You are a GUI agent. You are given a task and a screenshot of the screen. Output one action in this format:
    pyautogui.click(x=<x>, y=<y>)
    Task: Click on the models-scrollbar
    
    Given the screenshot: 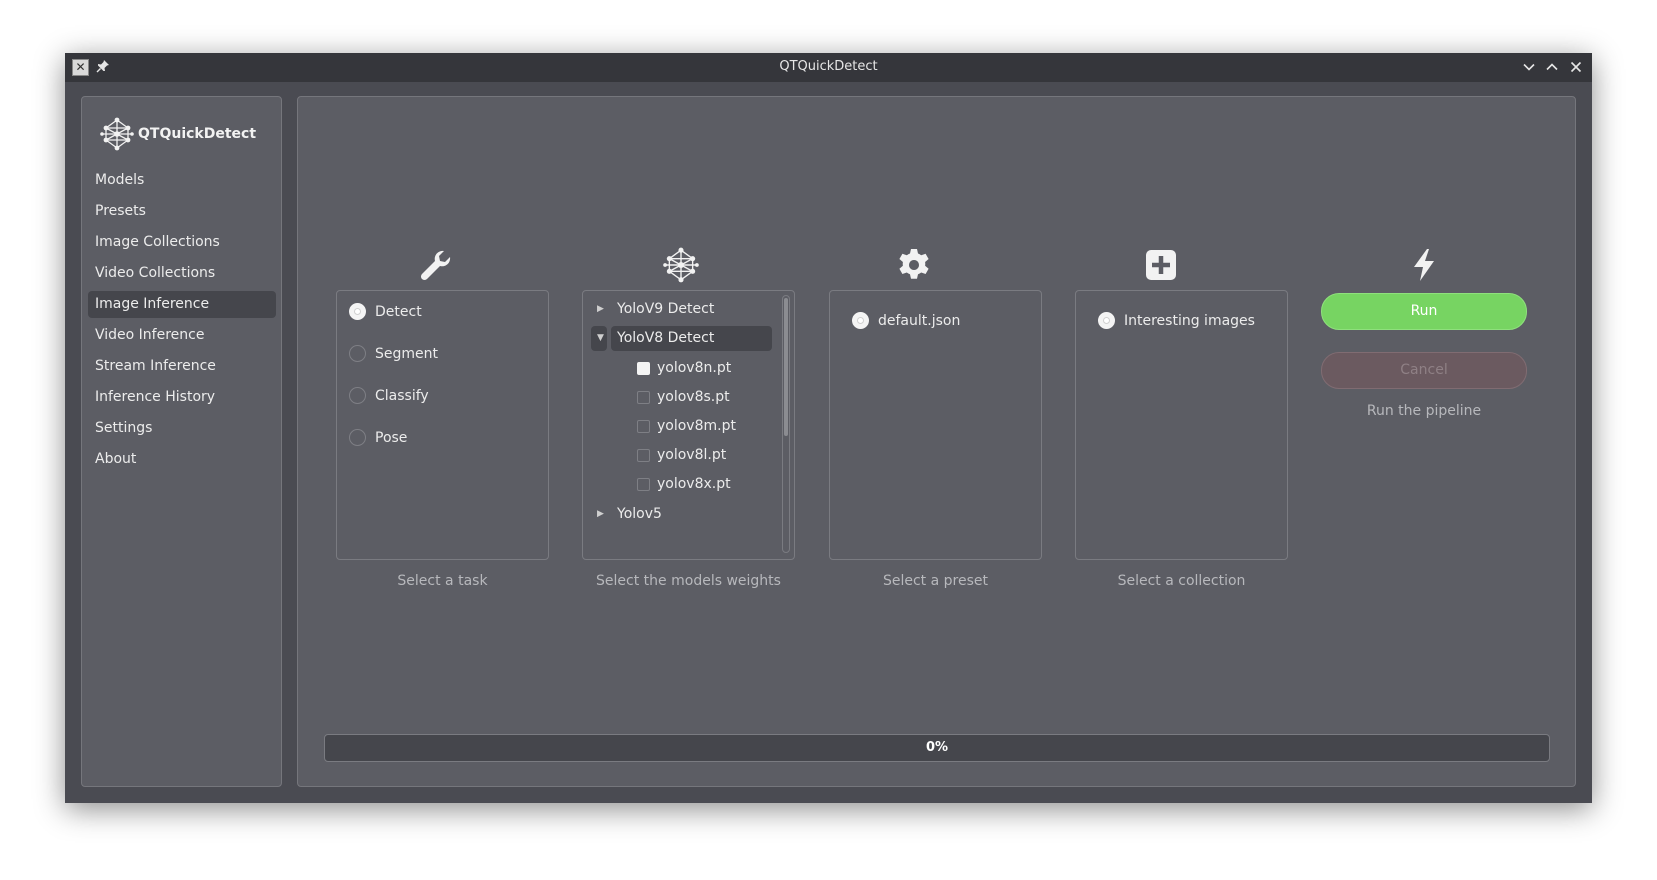 What is the action you would take?
    pyautogui.click(x=786, y=424)
    